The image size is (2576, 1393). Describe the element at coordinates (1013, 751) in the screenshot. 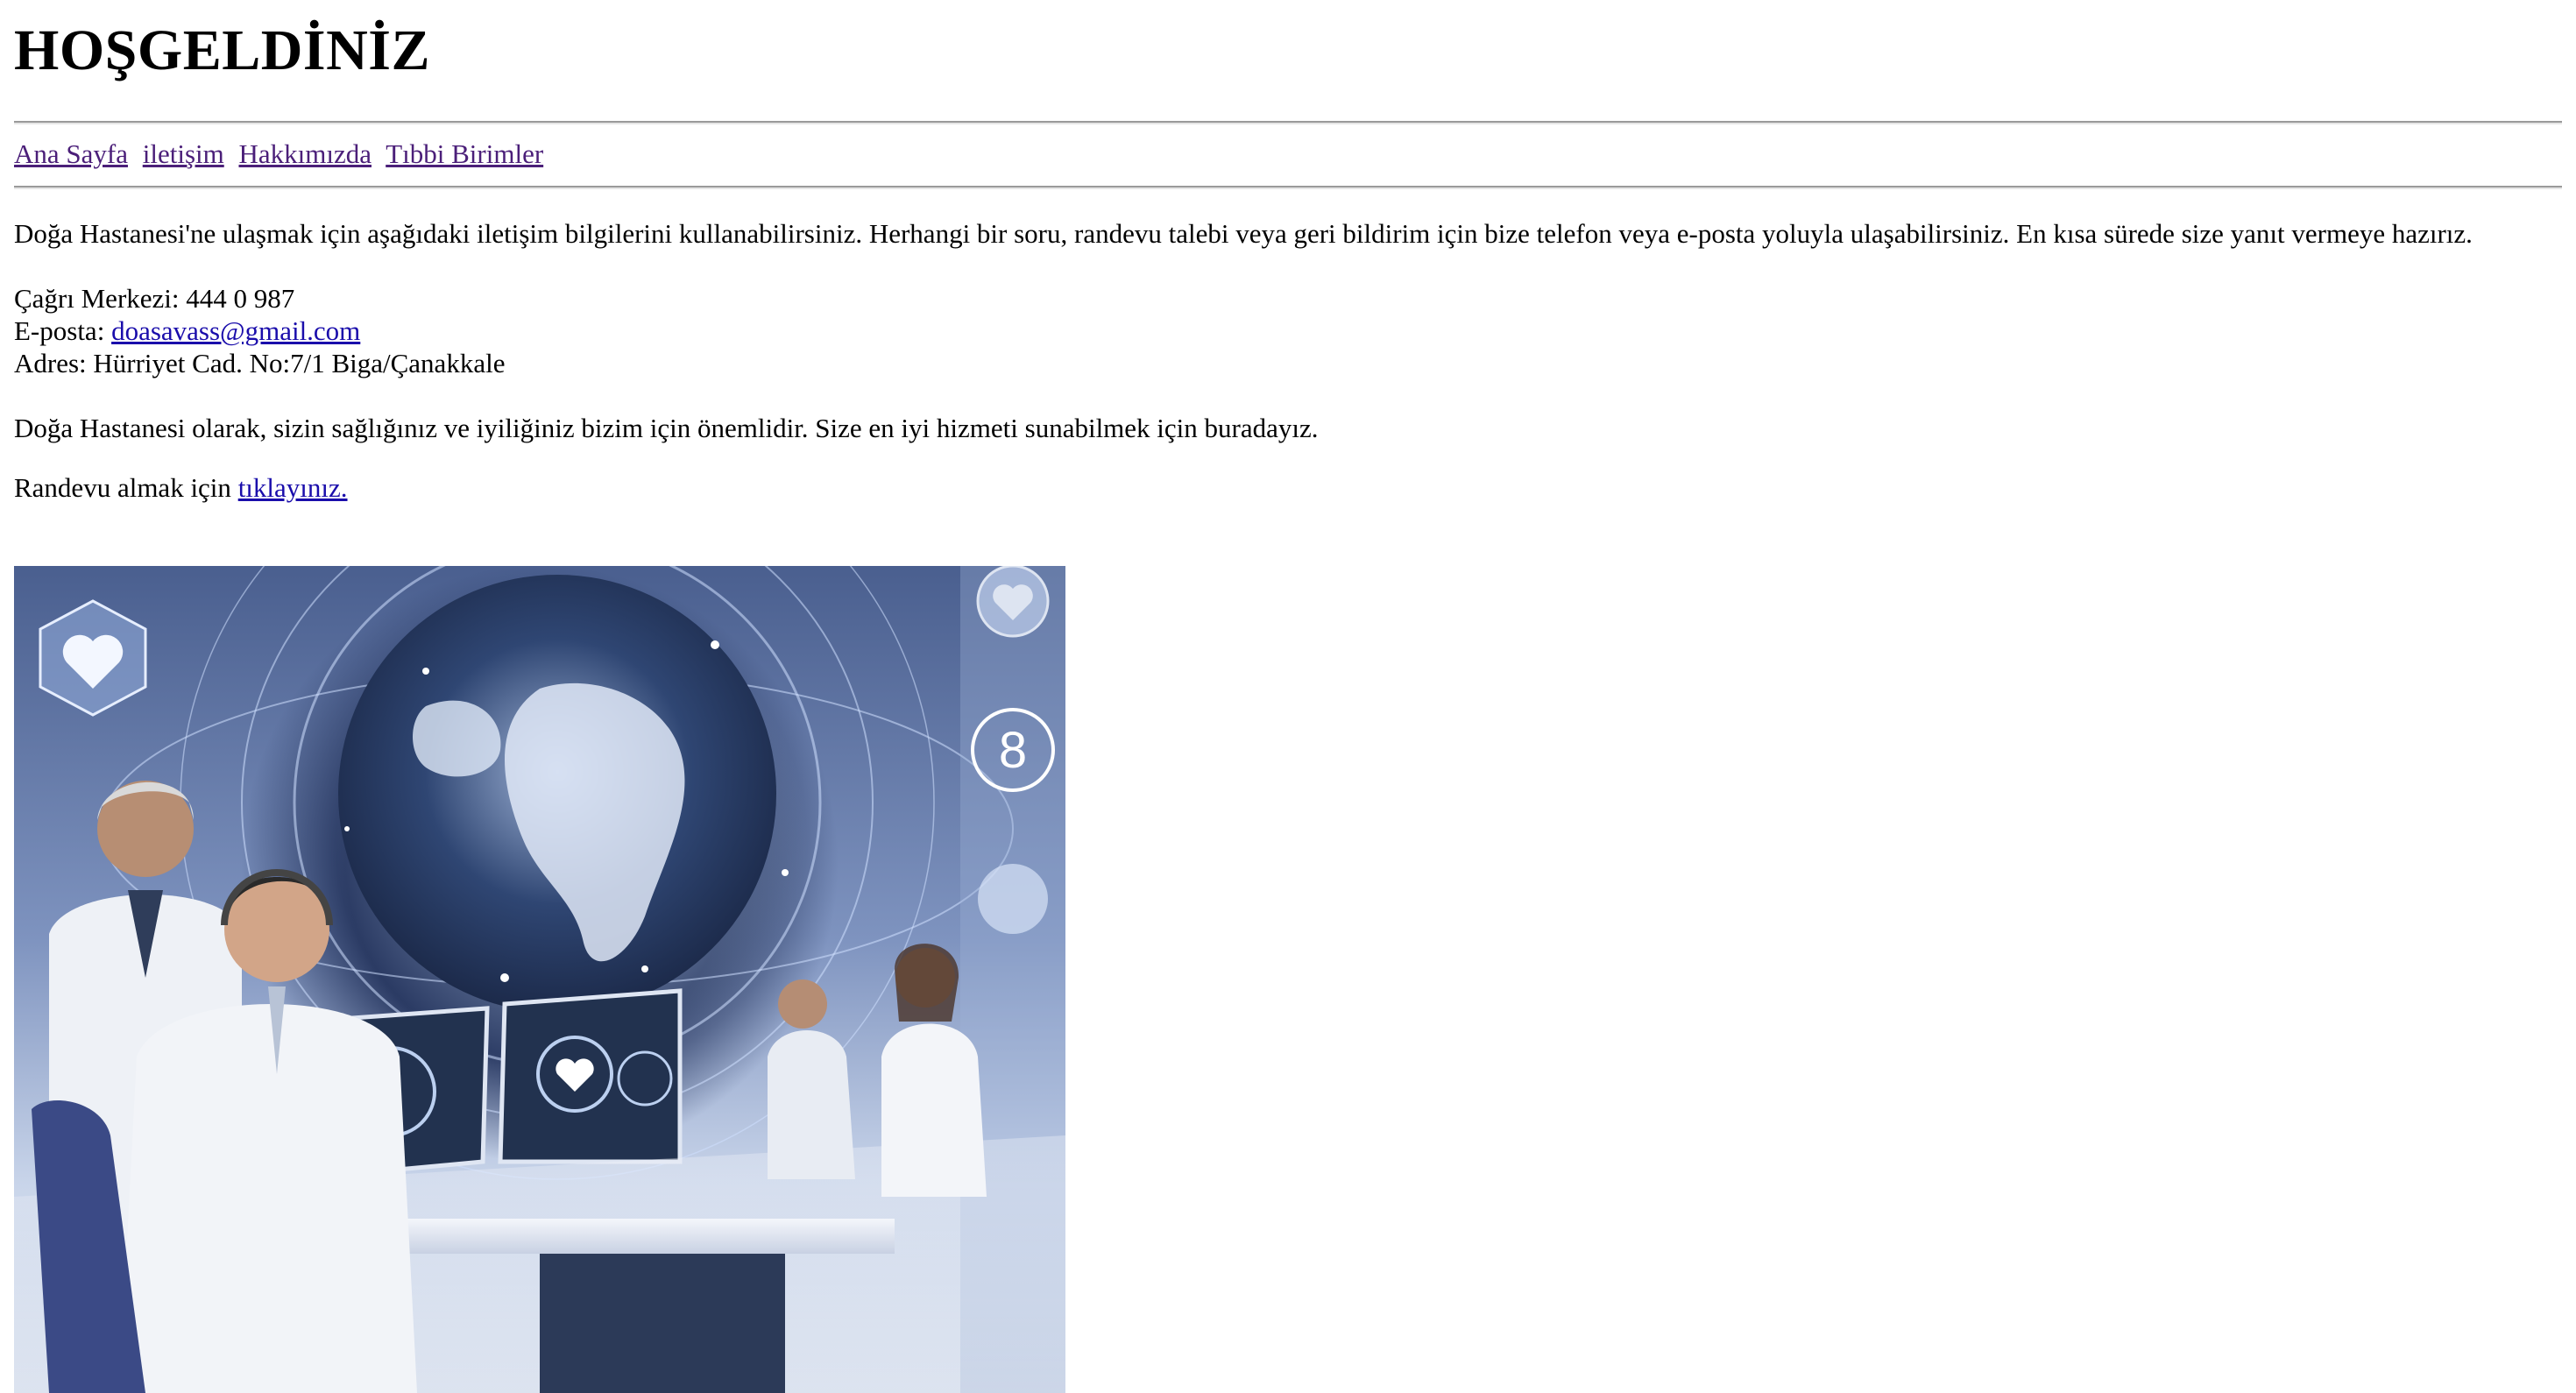

I see `svg-text: 8` at that location.